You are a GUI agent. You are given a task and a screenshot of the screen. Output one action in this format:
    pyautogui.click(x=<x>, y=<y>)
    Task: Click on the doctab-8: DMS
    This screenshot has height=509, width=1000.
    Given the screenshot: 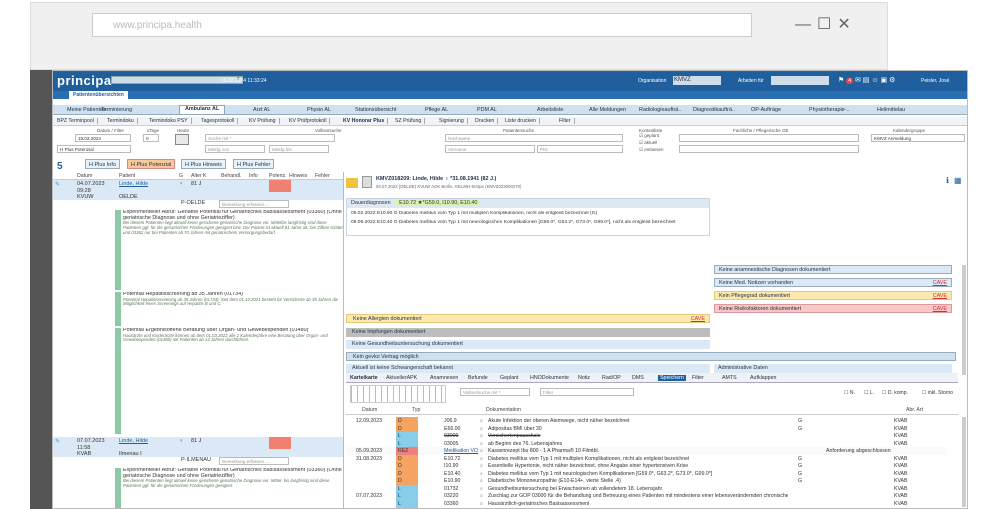 What is the action you would take?
    pyautogui.click(x=638, y=378)
    